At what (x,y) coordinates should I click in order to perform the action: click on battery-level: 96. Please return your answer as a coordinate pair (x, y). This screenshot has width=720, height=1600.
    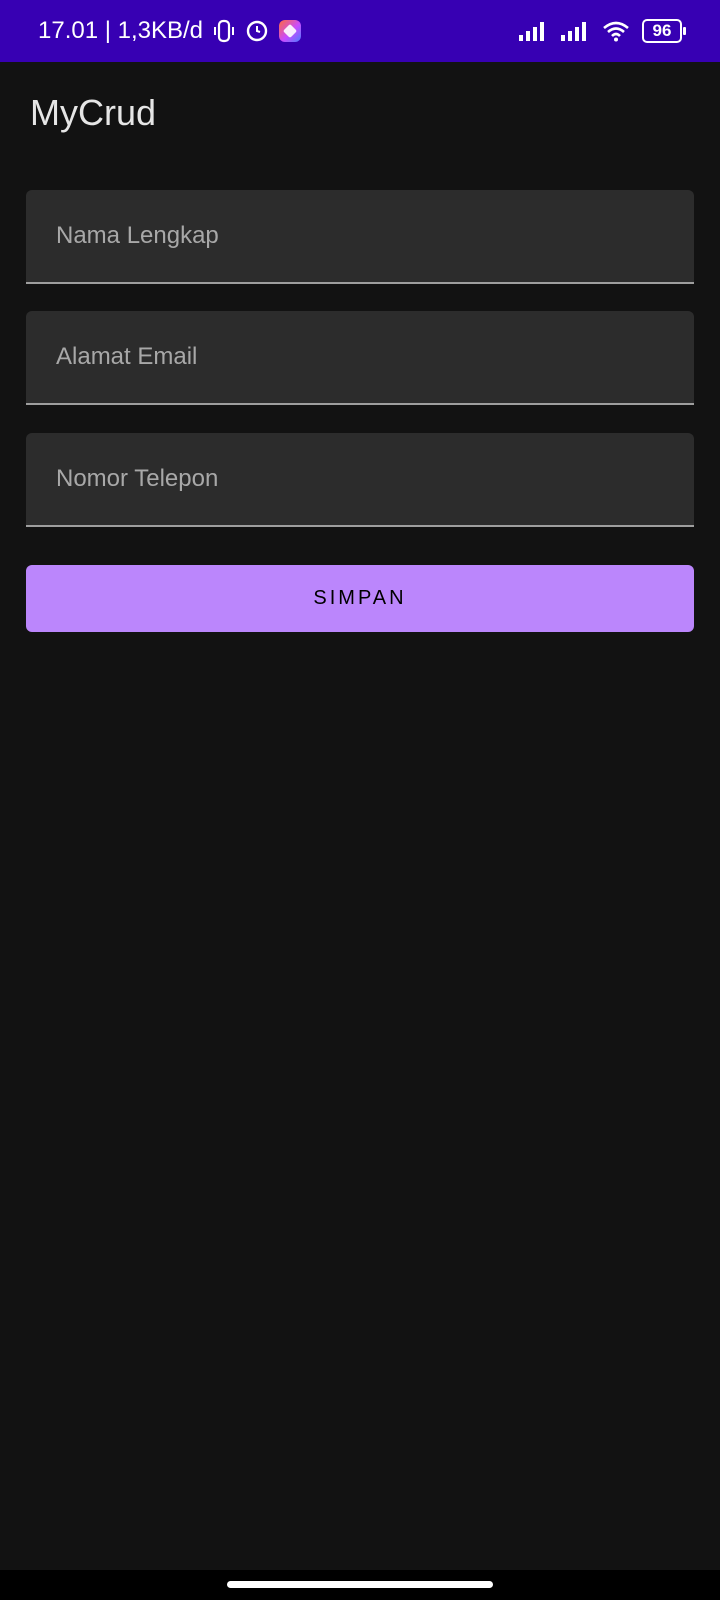
    Looking at the image, I should click on (662, 31).